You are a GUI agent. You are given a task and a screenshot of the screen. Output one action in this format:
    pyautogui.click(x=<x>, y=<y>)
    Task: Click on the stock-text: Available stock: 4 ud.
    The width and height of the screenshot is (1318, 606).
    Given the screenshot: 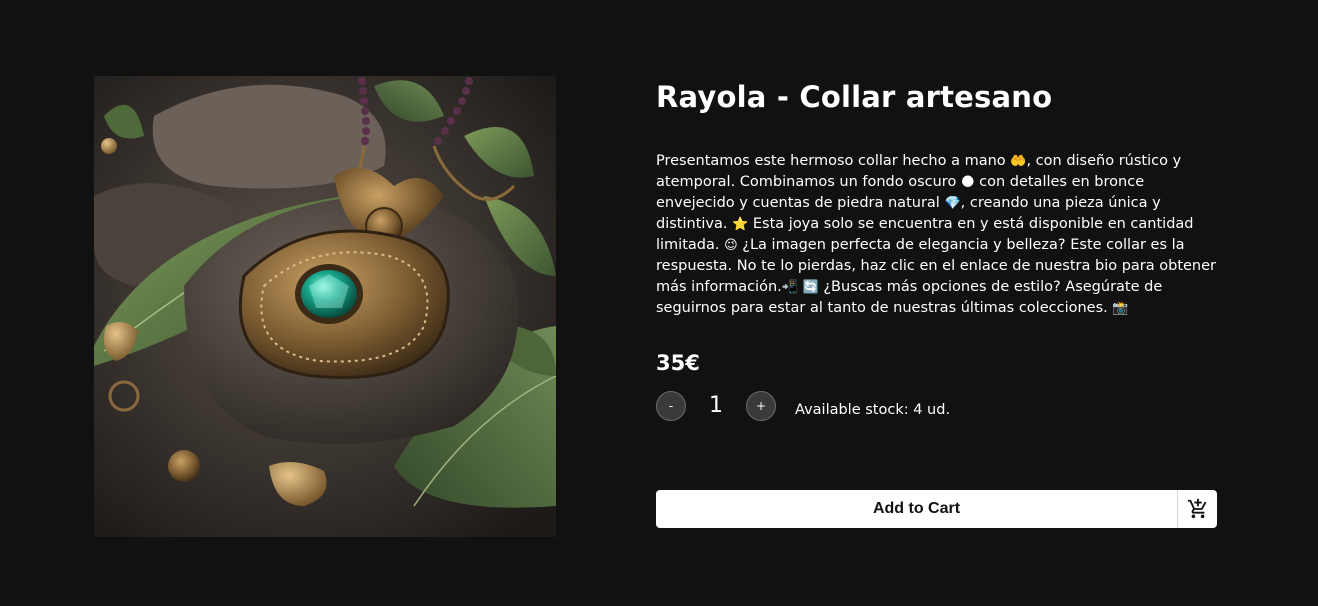 What is the action you would take?
    pyautogui.click(x=873, y=410)
    